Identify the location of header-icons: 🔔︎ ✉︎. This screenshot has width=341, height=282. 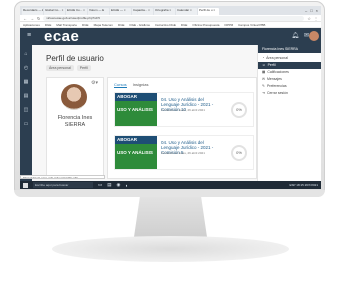
(300, 35).